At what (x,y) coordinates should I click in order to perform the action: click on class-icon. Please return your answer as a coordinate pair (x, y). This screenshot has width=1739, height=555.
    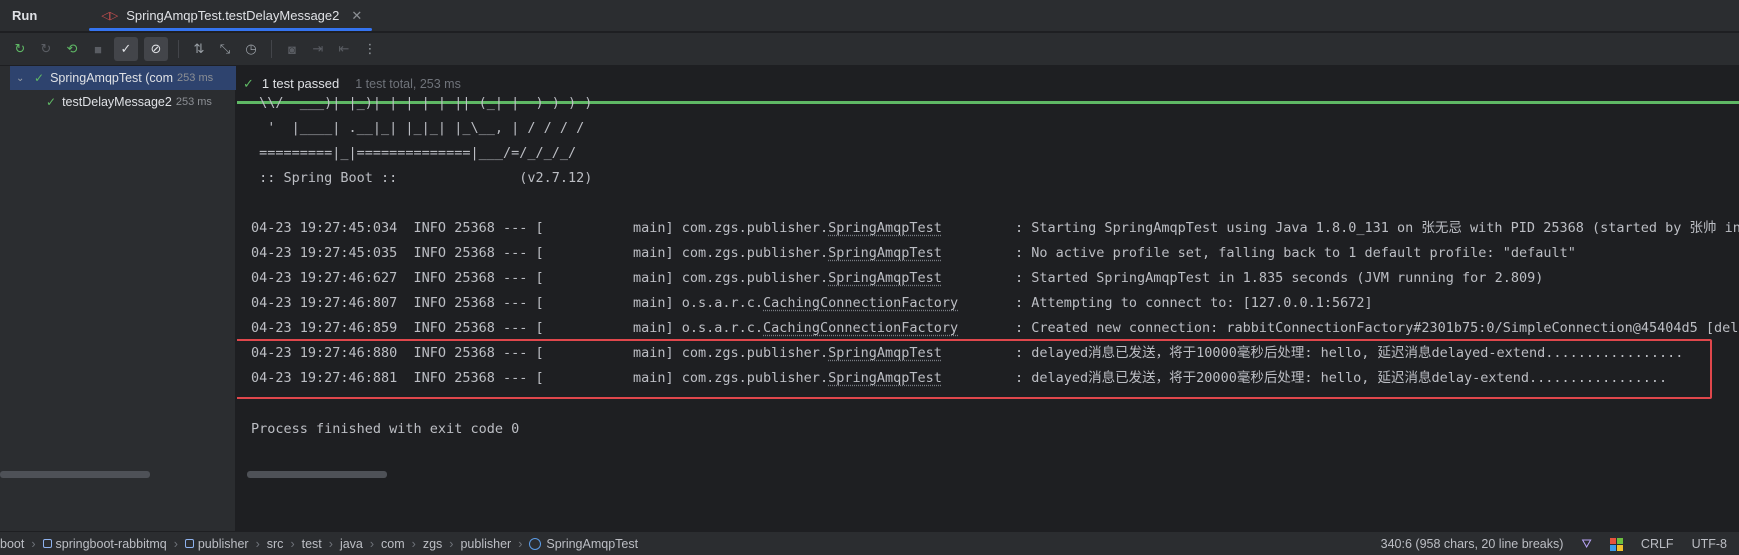
    Looking at the image, I should click on (535, 543).